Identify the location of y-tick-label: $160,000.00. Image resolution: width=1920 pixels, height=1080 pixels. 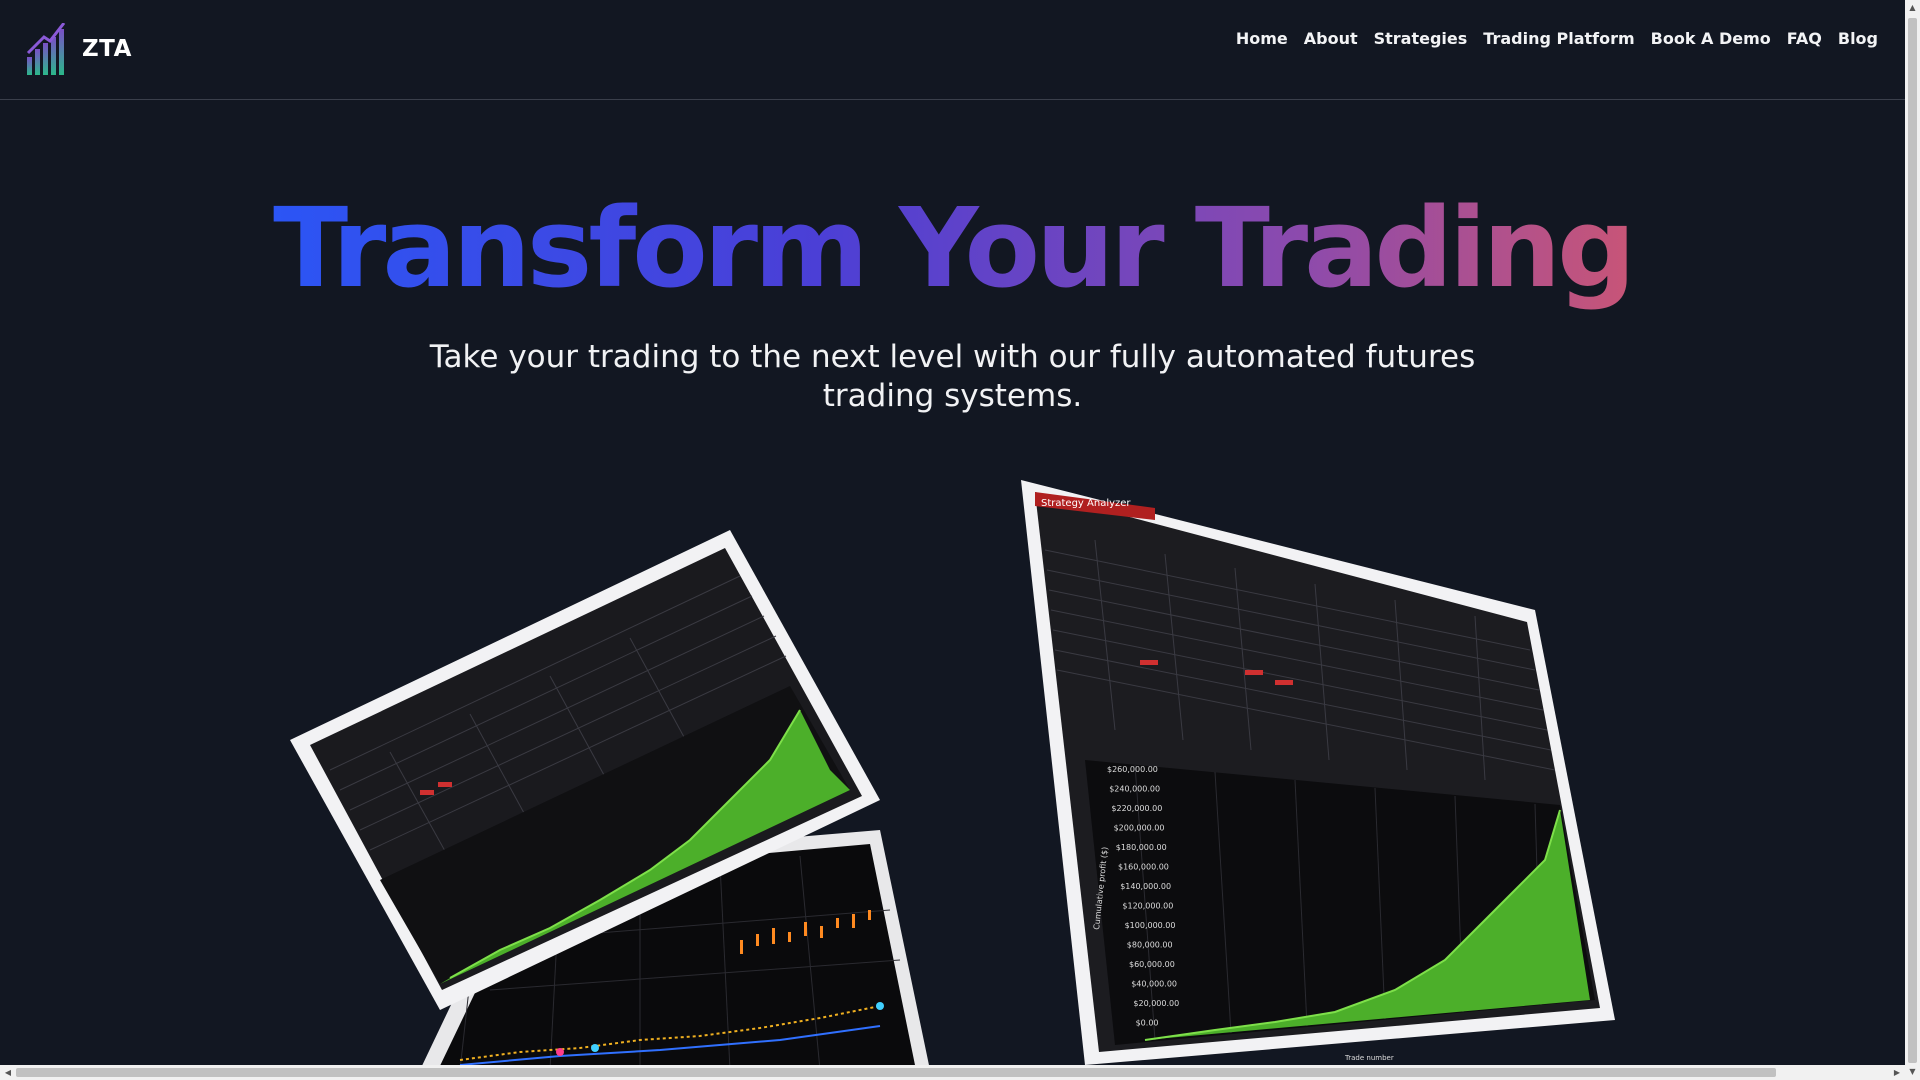
(1143, 867).